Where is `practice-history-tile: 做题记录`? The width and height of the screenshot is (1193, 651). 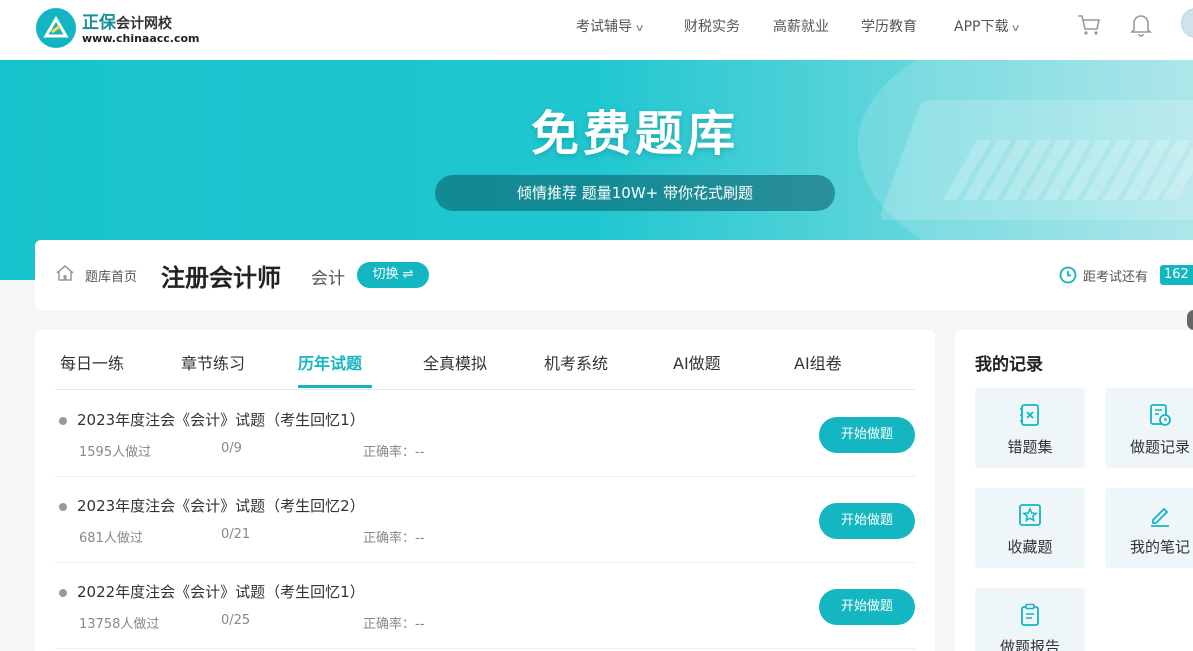 practice-history-tile: 做题记录 is located at coordinates (1149, 428).